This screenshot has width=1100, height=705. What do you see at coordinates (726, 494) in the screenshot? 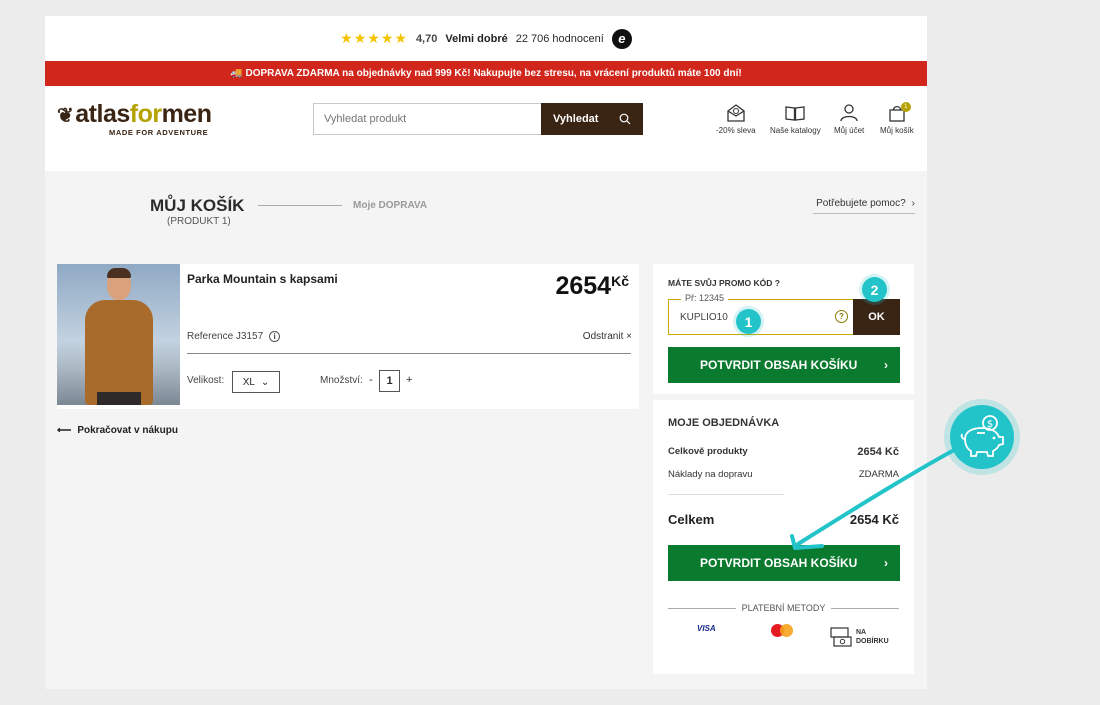
I see `summary-divider` at bounding box center [726, 494].